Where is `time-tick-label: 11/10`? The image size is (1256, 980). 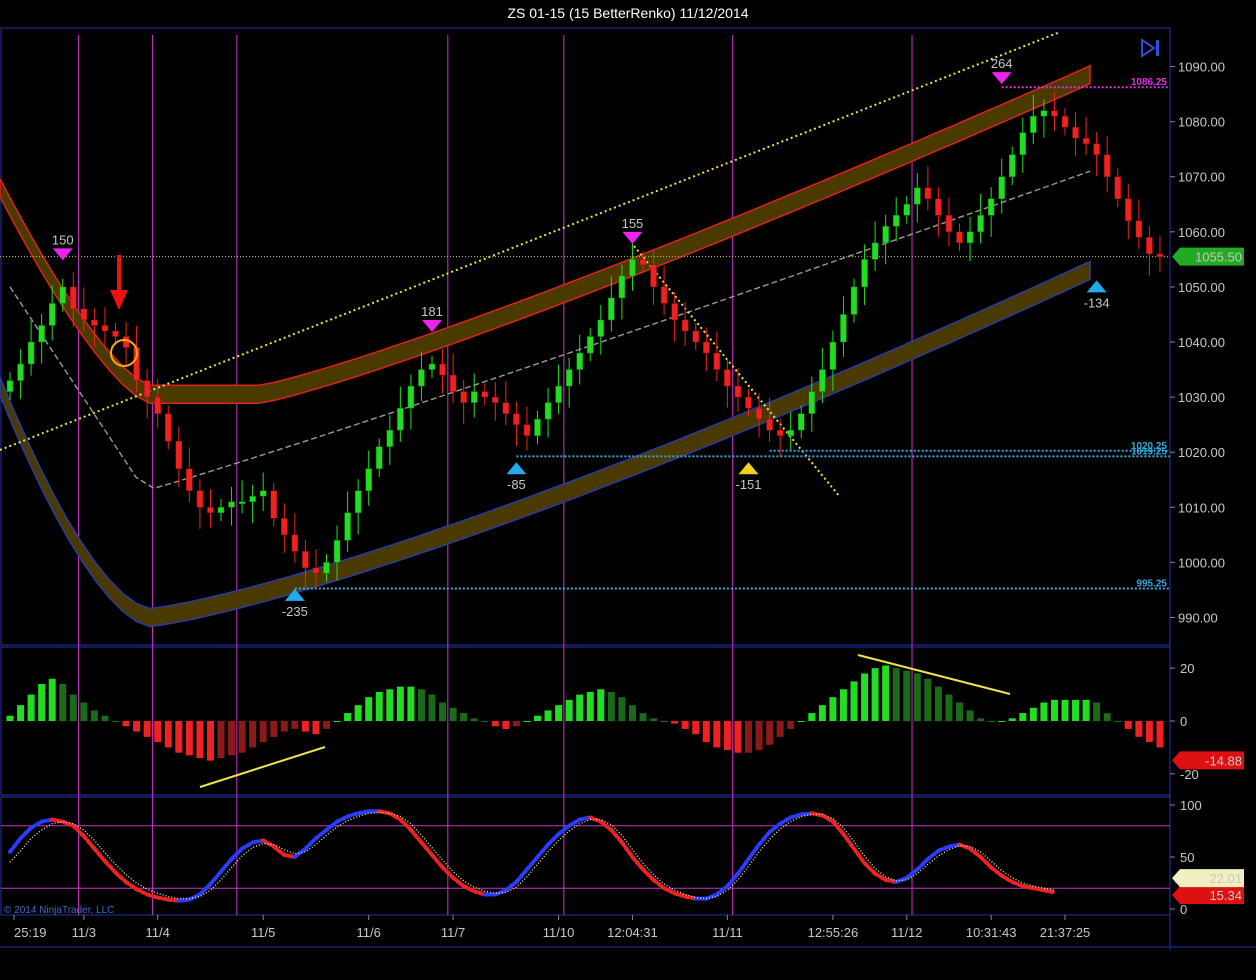 time-tick-label: 11/10 is located at coordinates (559, 932).